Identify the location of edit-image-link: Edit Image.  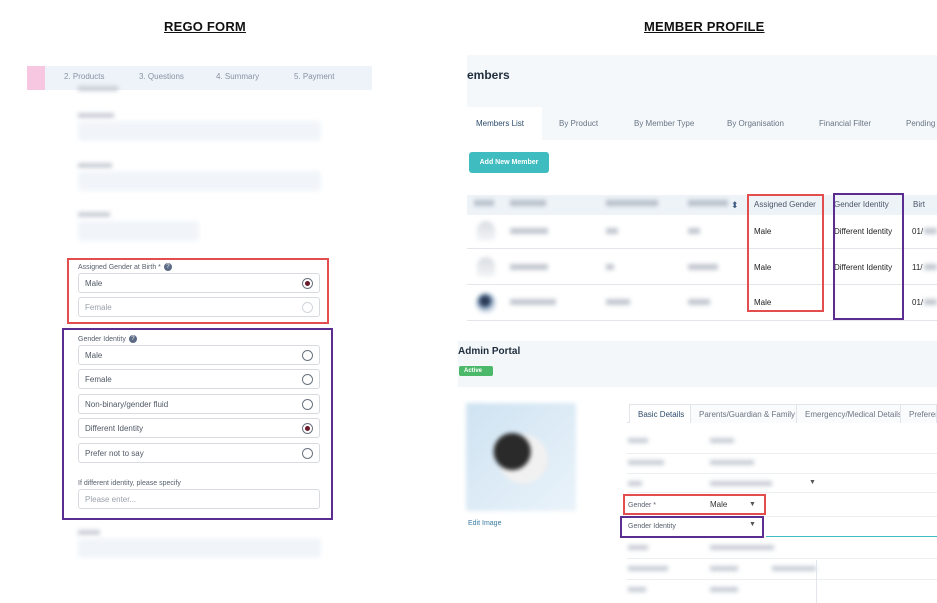
(484, 523).